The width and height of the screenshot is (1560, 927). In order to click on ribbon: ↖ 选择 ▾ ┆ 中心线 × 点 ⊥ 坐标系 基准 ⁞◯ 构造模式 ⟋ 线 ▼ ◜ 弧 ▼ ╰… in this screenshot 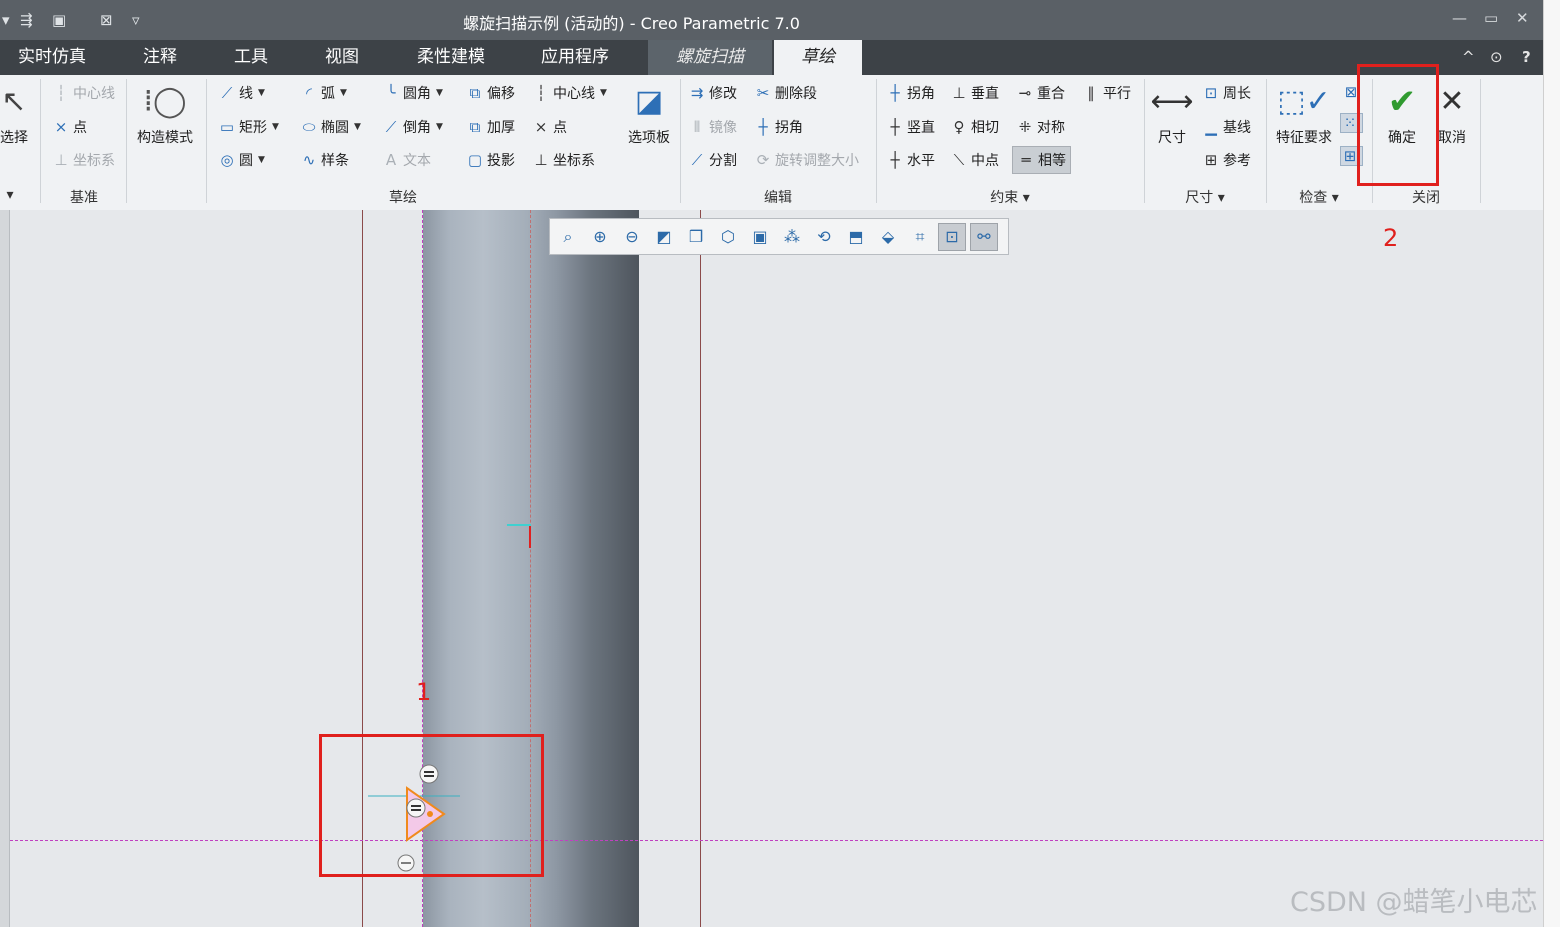, I will do `click(771, 143)`.